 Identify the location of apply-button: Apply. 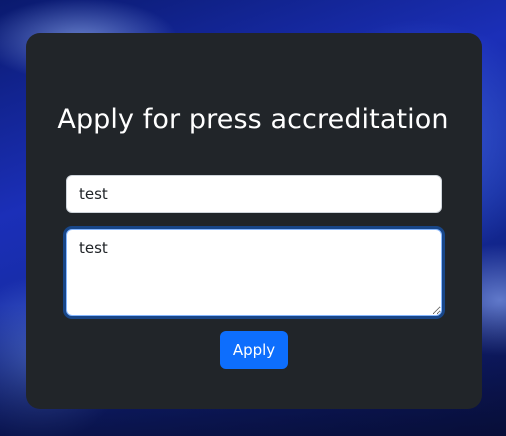
(254, 350).